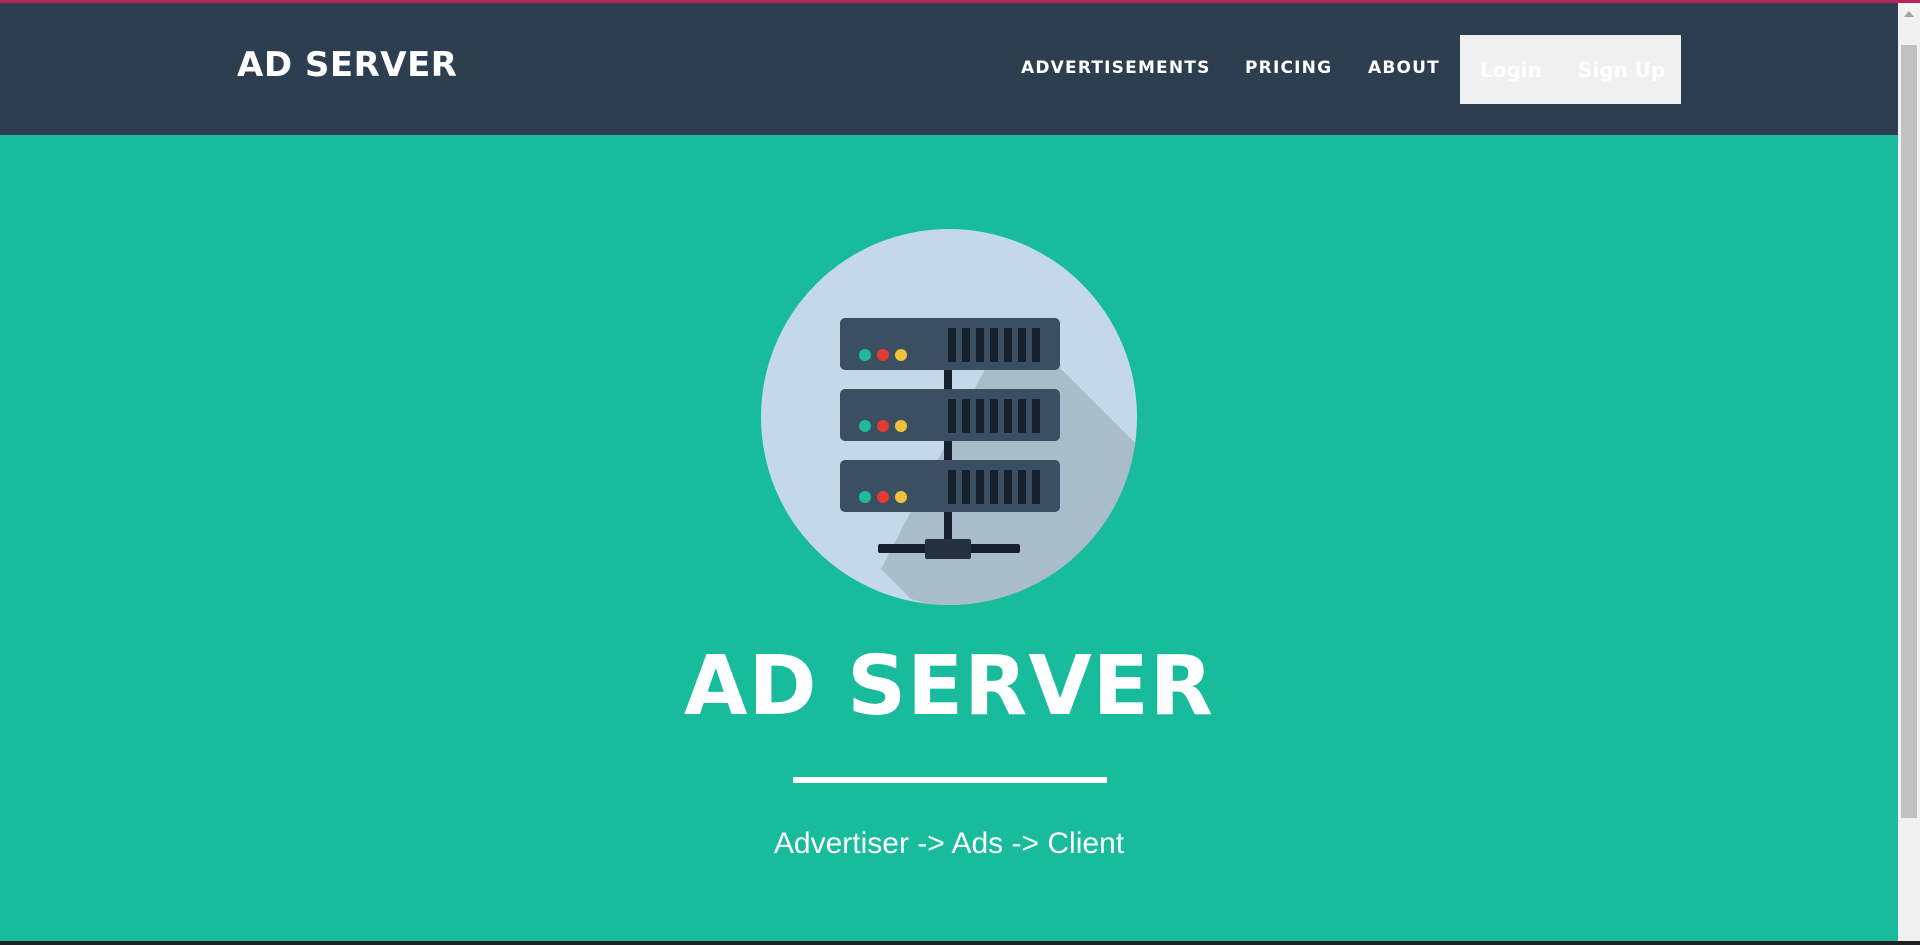 The width and height of the screenshot is (1920, 945). I want to click on hero-divider, so click(950, 780).